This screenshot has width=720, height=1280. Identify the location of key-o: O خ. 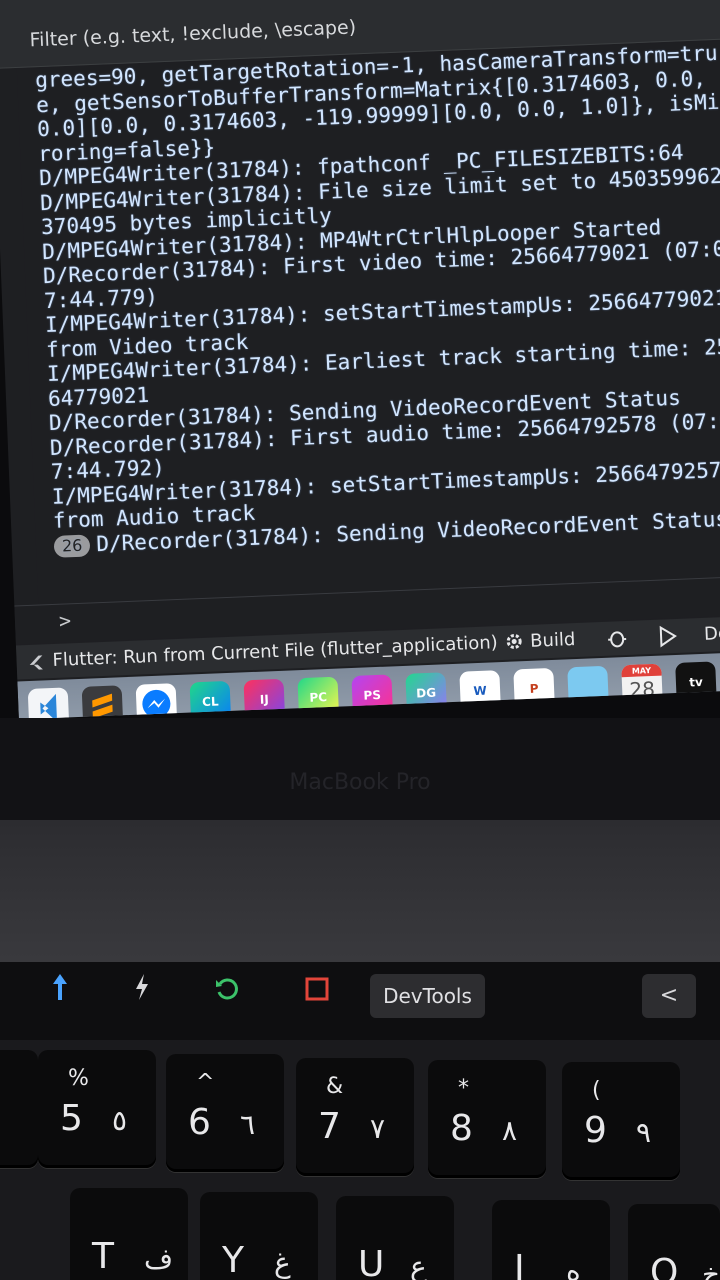
(674, 1242).